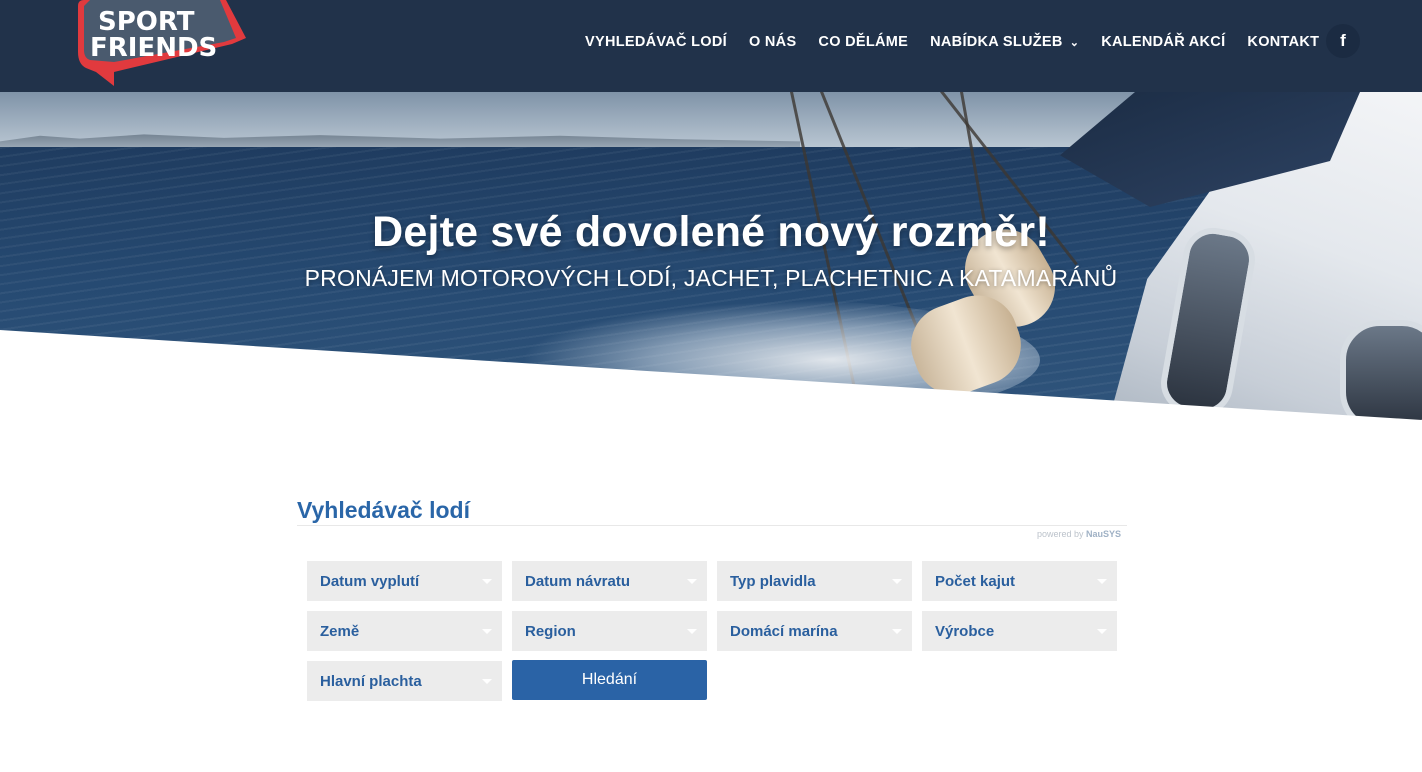  I want to click on nav-item-label: NABÍDKA SLUŽEB, so click(996, 42).